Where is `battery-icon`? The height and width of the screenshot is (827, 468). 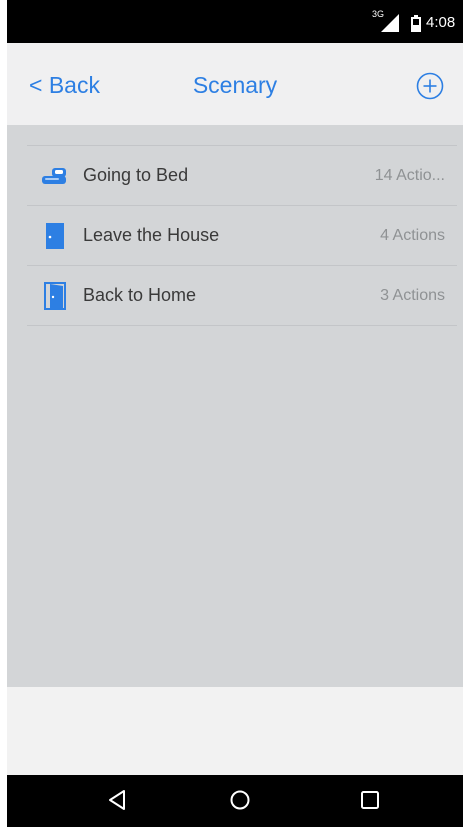
battery-icon is located at coordinates (416, 23).